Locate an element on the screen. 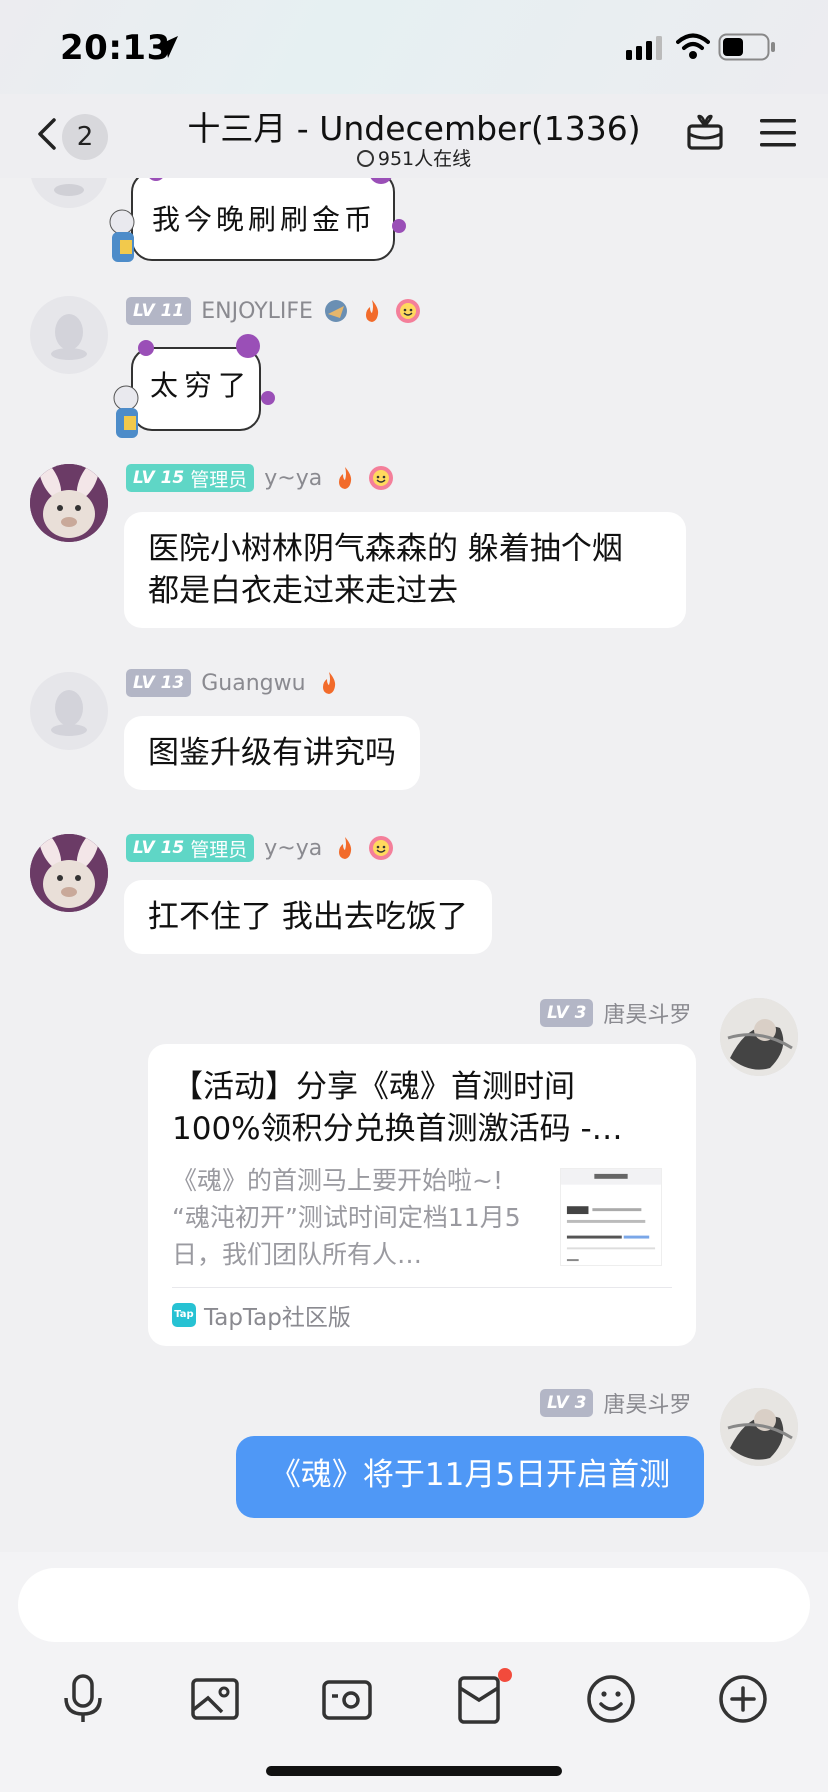 The height and width of the screenshot is (1792, 828). sender-meta: LV 13 Guangwu is located at coordinates (234, 683).